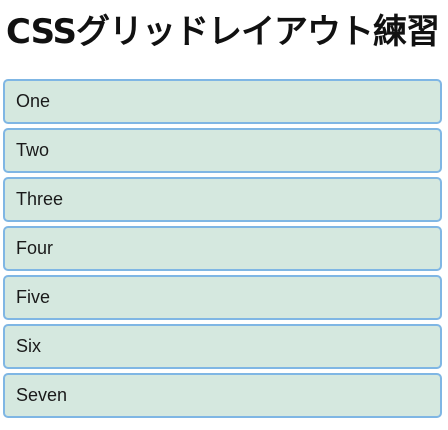 The height and width of the screenshot is (430, 448). I want to click on grid-item-four: Four, so click(222, 248).